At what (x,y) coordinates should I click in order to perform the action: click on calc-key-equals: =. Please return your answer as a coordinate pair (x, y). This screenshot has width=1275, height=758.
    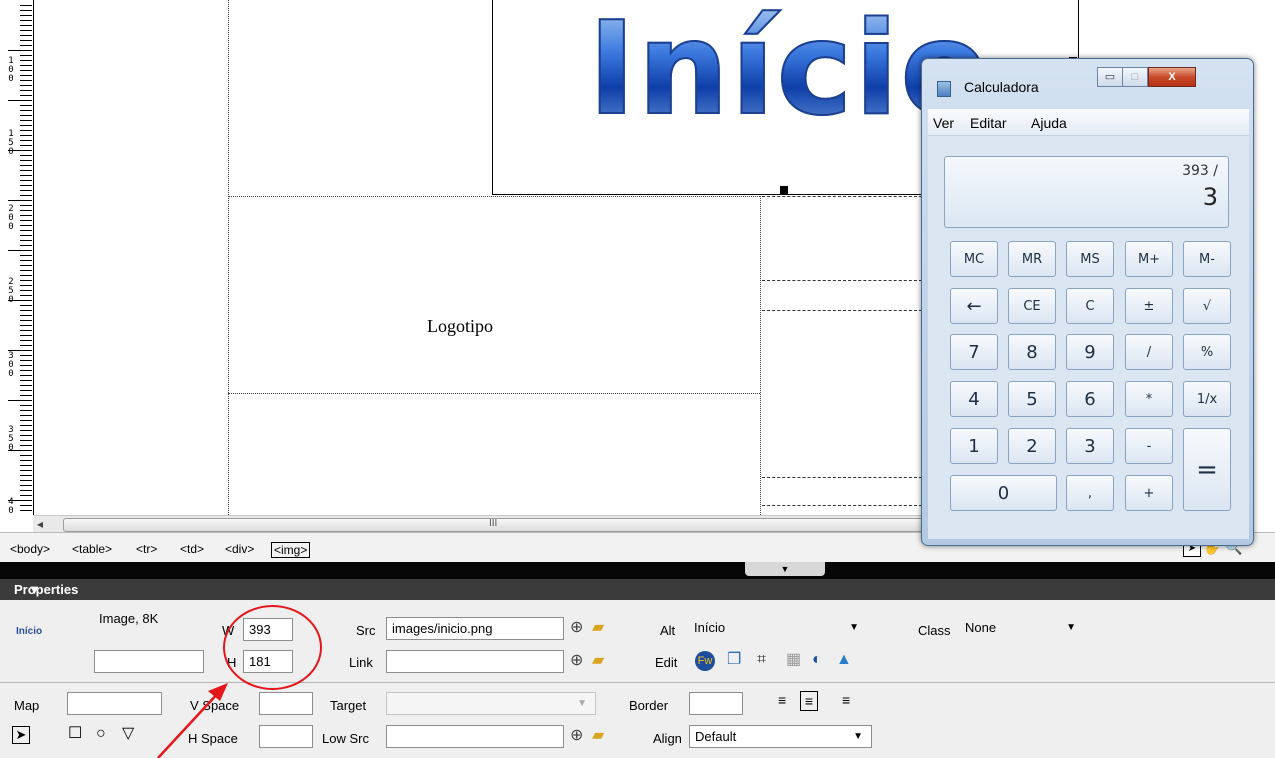
    Looking at the image, I should click on (1207, 469).